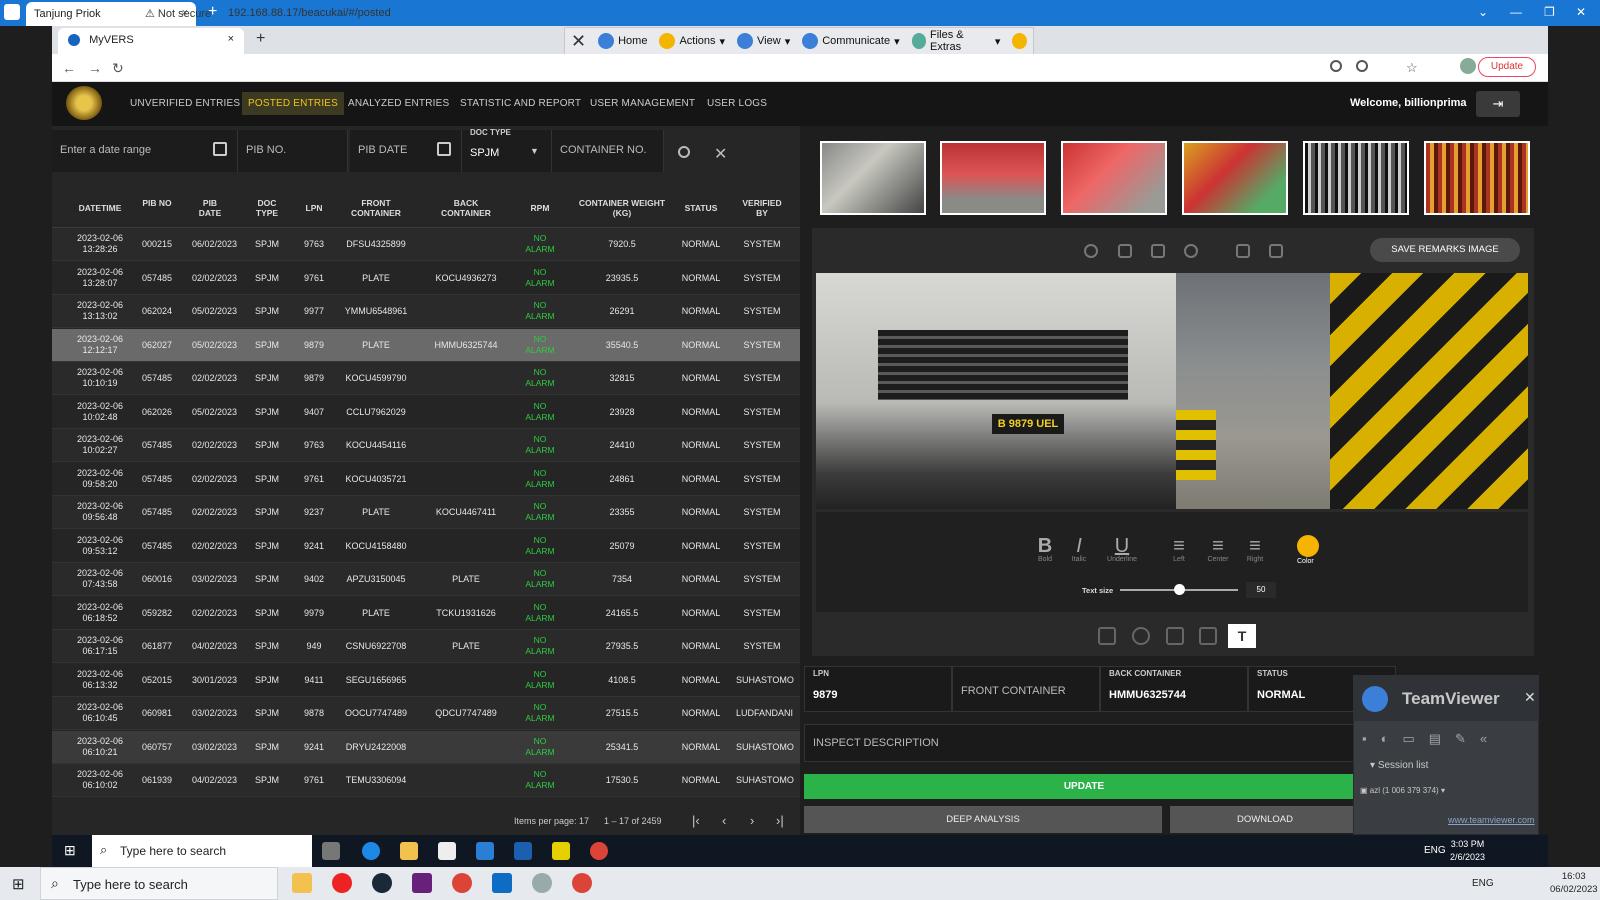 The image size is (1600, 900). Describe the element at coordinates (145, 151) in the screenshot. I see `date-range-input: Enter a date range` at that location.